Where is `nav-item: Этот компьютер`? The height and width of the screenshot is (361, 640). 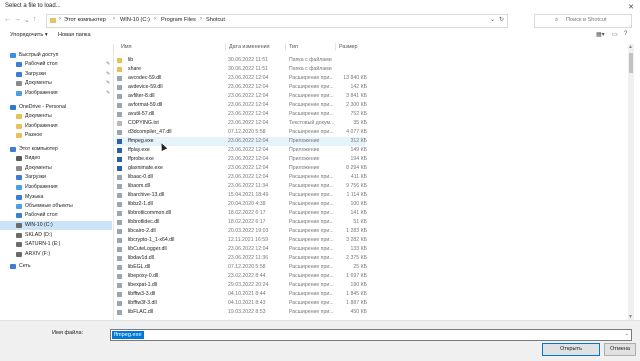
nav-item: Этот компьютер is located at coordinates (56, 149).